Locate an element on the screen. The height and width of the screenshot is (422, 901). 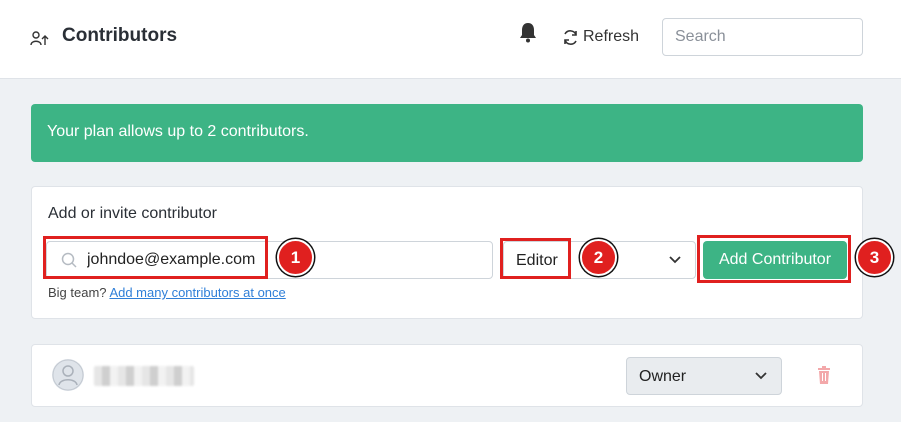
alert-text: Your plan allows up to 2 contributors. is located at coordinates (178, 131).